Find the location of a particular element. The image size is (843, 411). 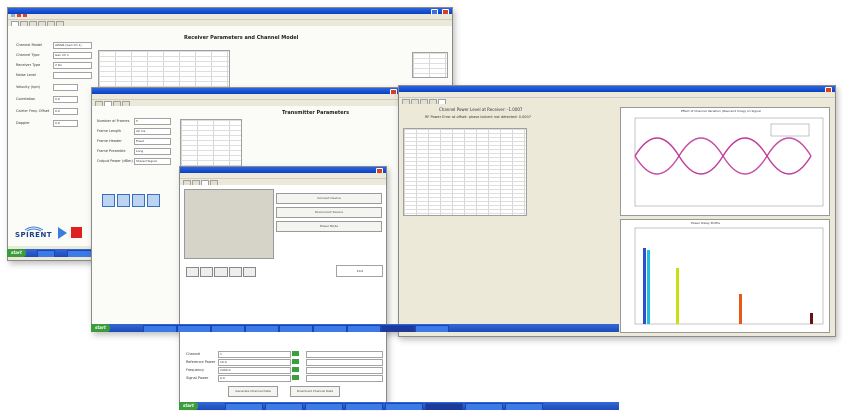

signal-power-input: 0.0 is located at coordinates (254, 378).